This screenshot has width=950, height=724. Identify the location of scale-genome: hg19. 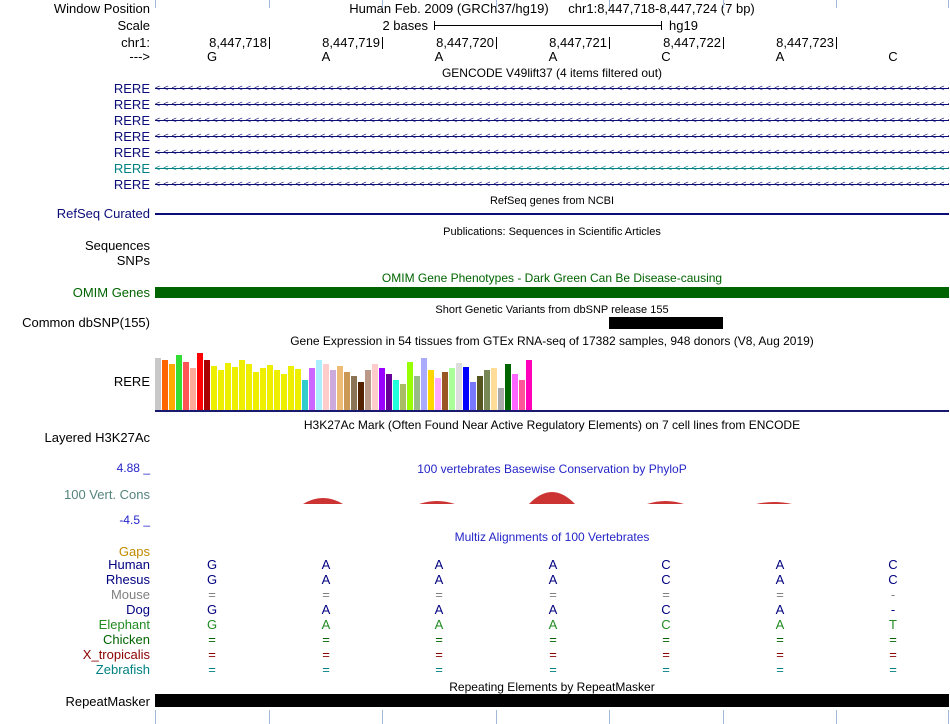
(683, 25).